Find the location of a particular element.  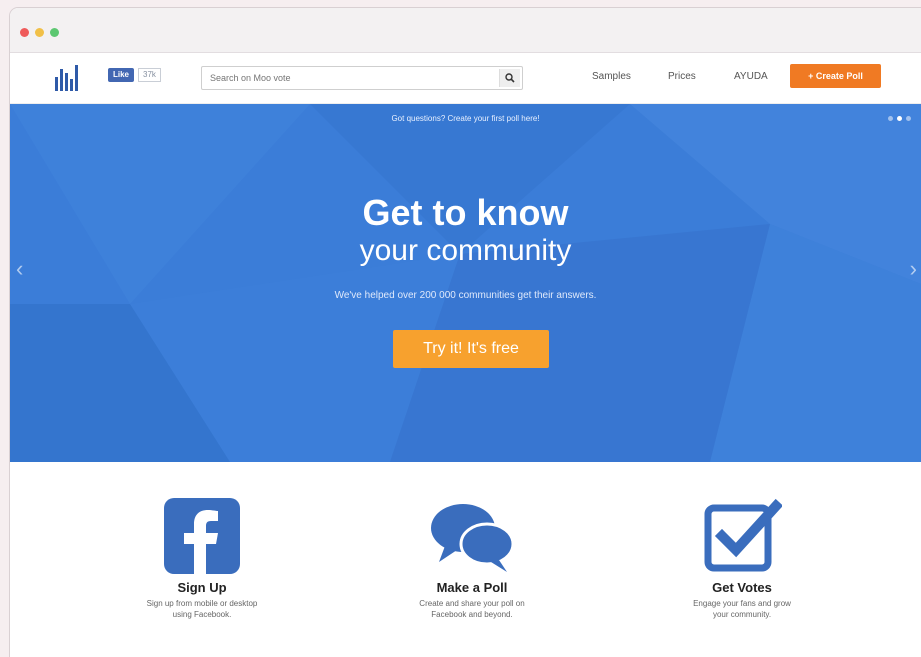

facebook-like-button: Like is located at coordinates (121, 75).